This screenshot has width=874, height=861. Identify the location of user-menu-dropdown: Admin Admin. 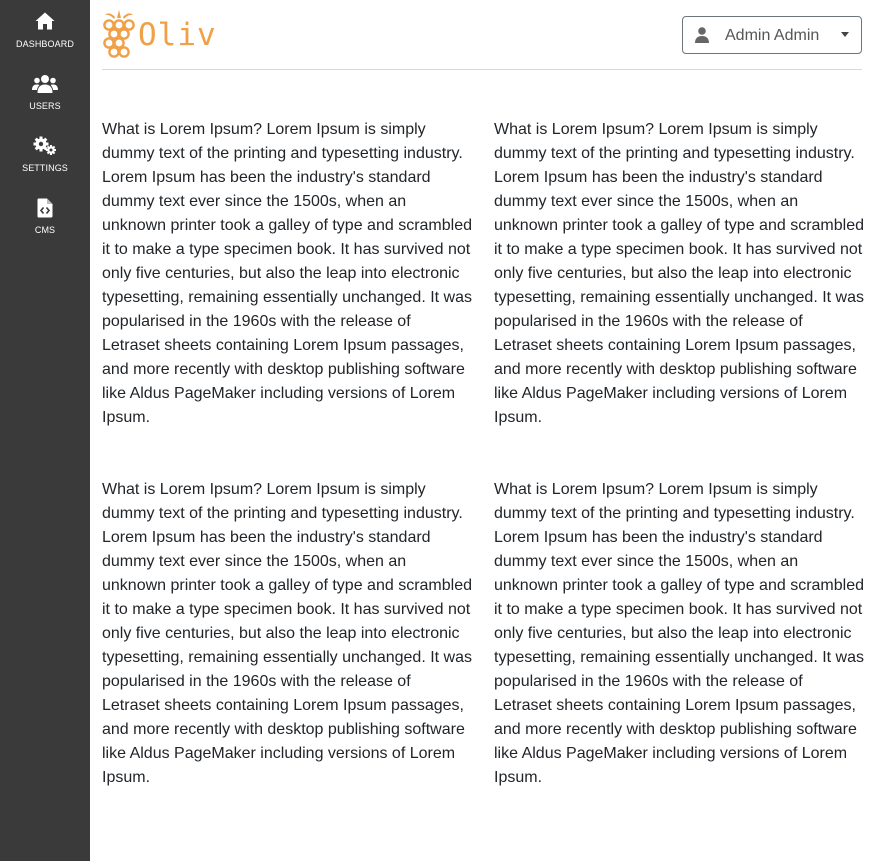
(772, 35).